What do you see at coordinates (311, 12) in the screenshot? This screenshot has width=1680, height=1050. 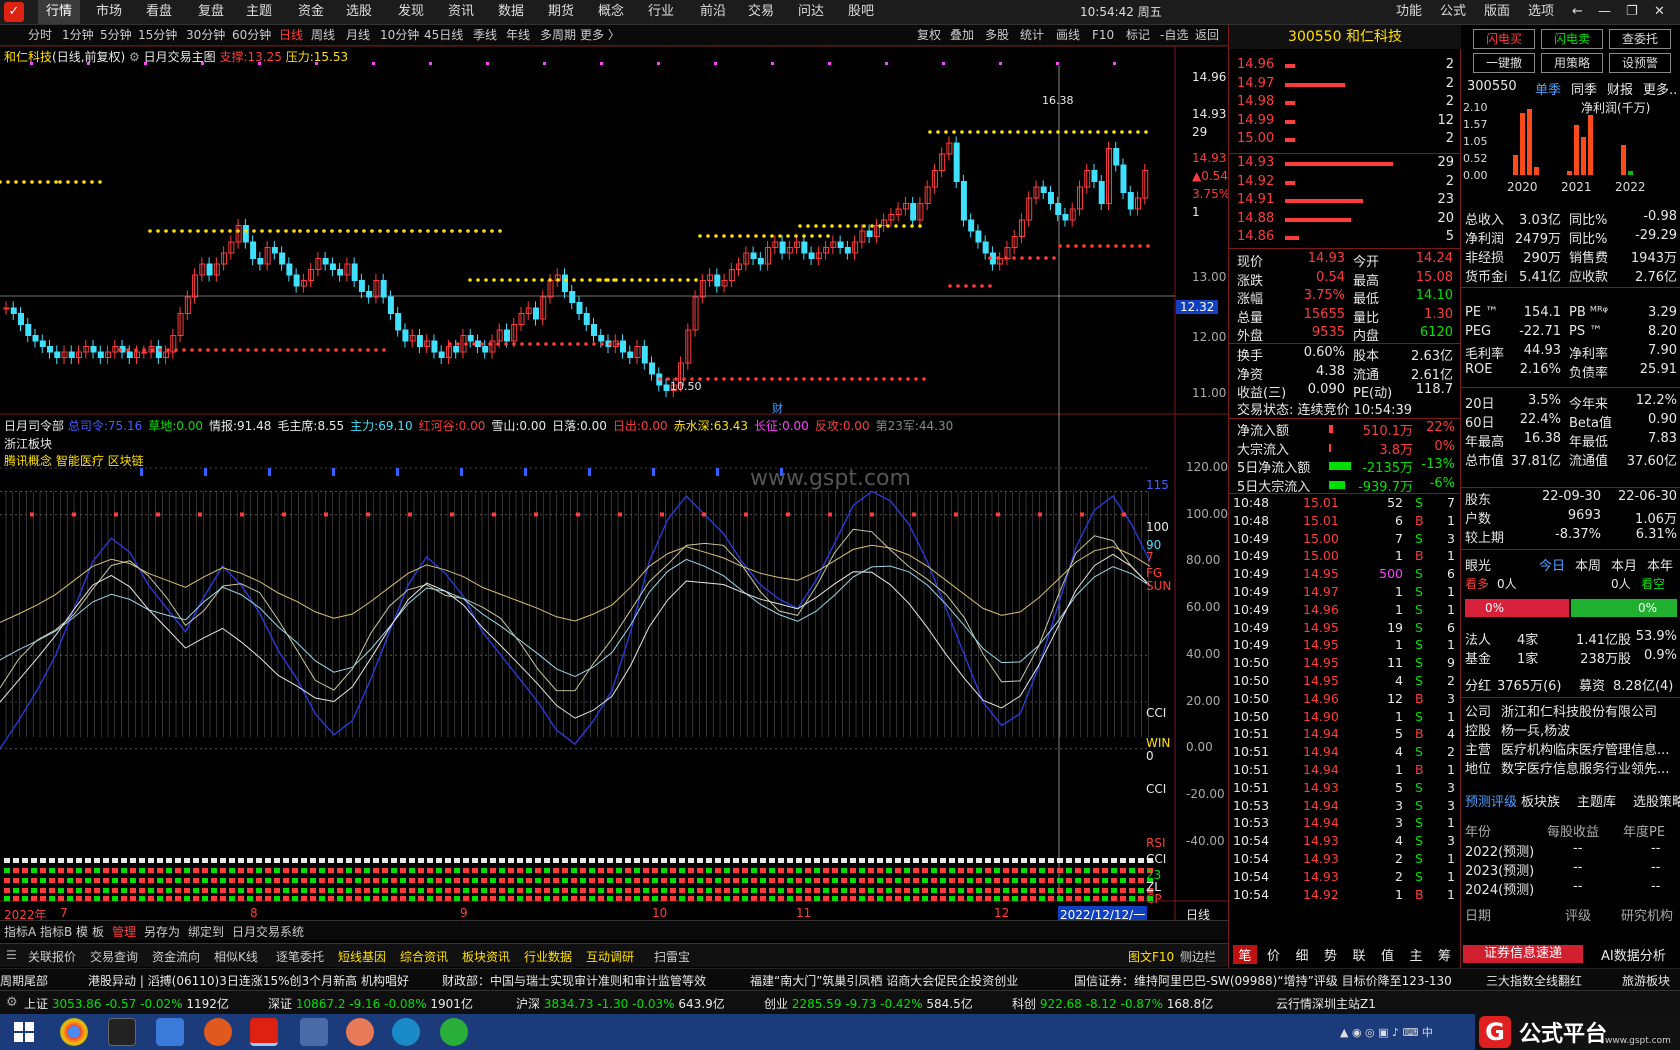 I see `menu-item-5: 资金` at bounding box center [311, 12].